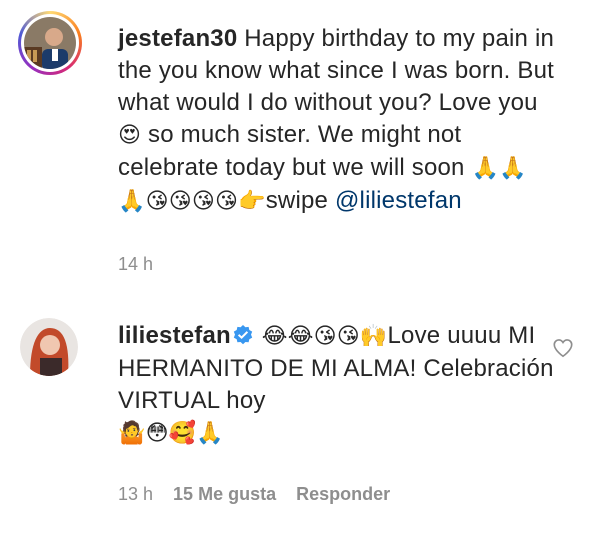 This screenshot has width=612, height=533. What do you see at coordinates (49, 347) in the screenshot?
I see `avatar-liliestefan` at bounding box center [49, 347].